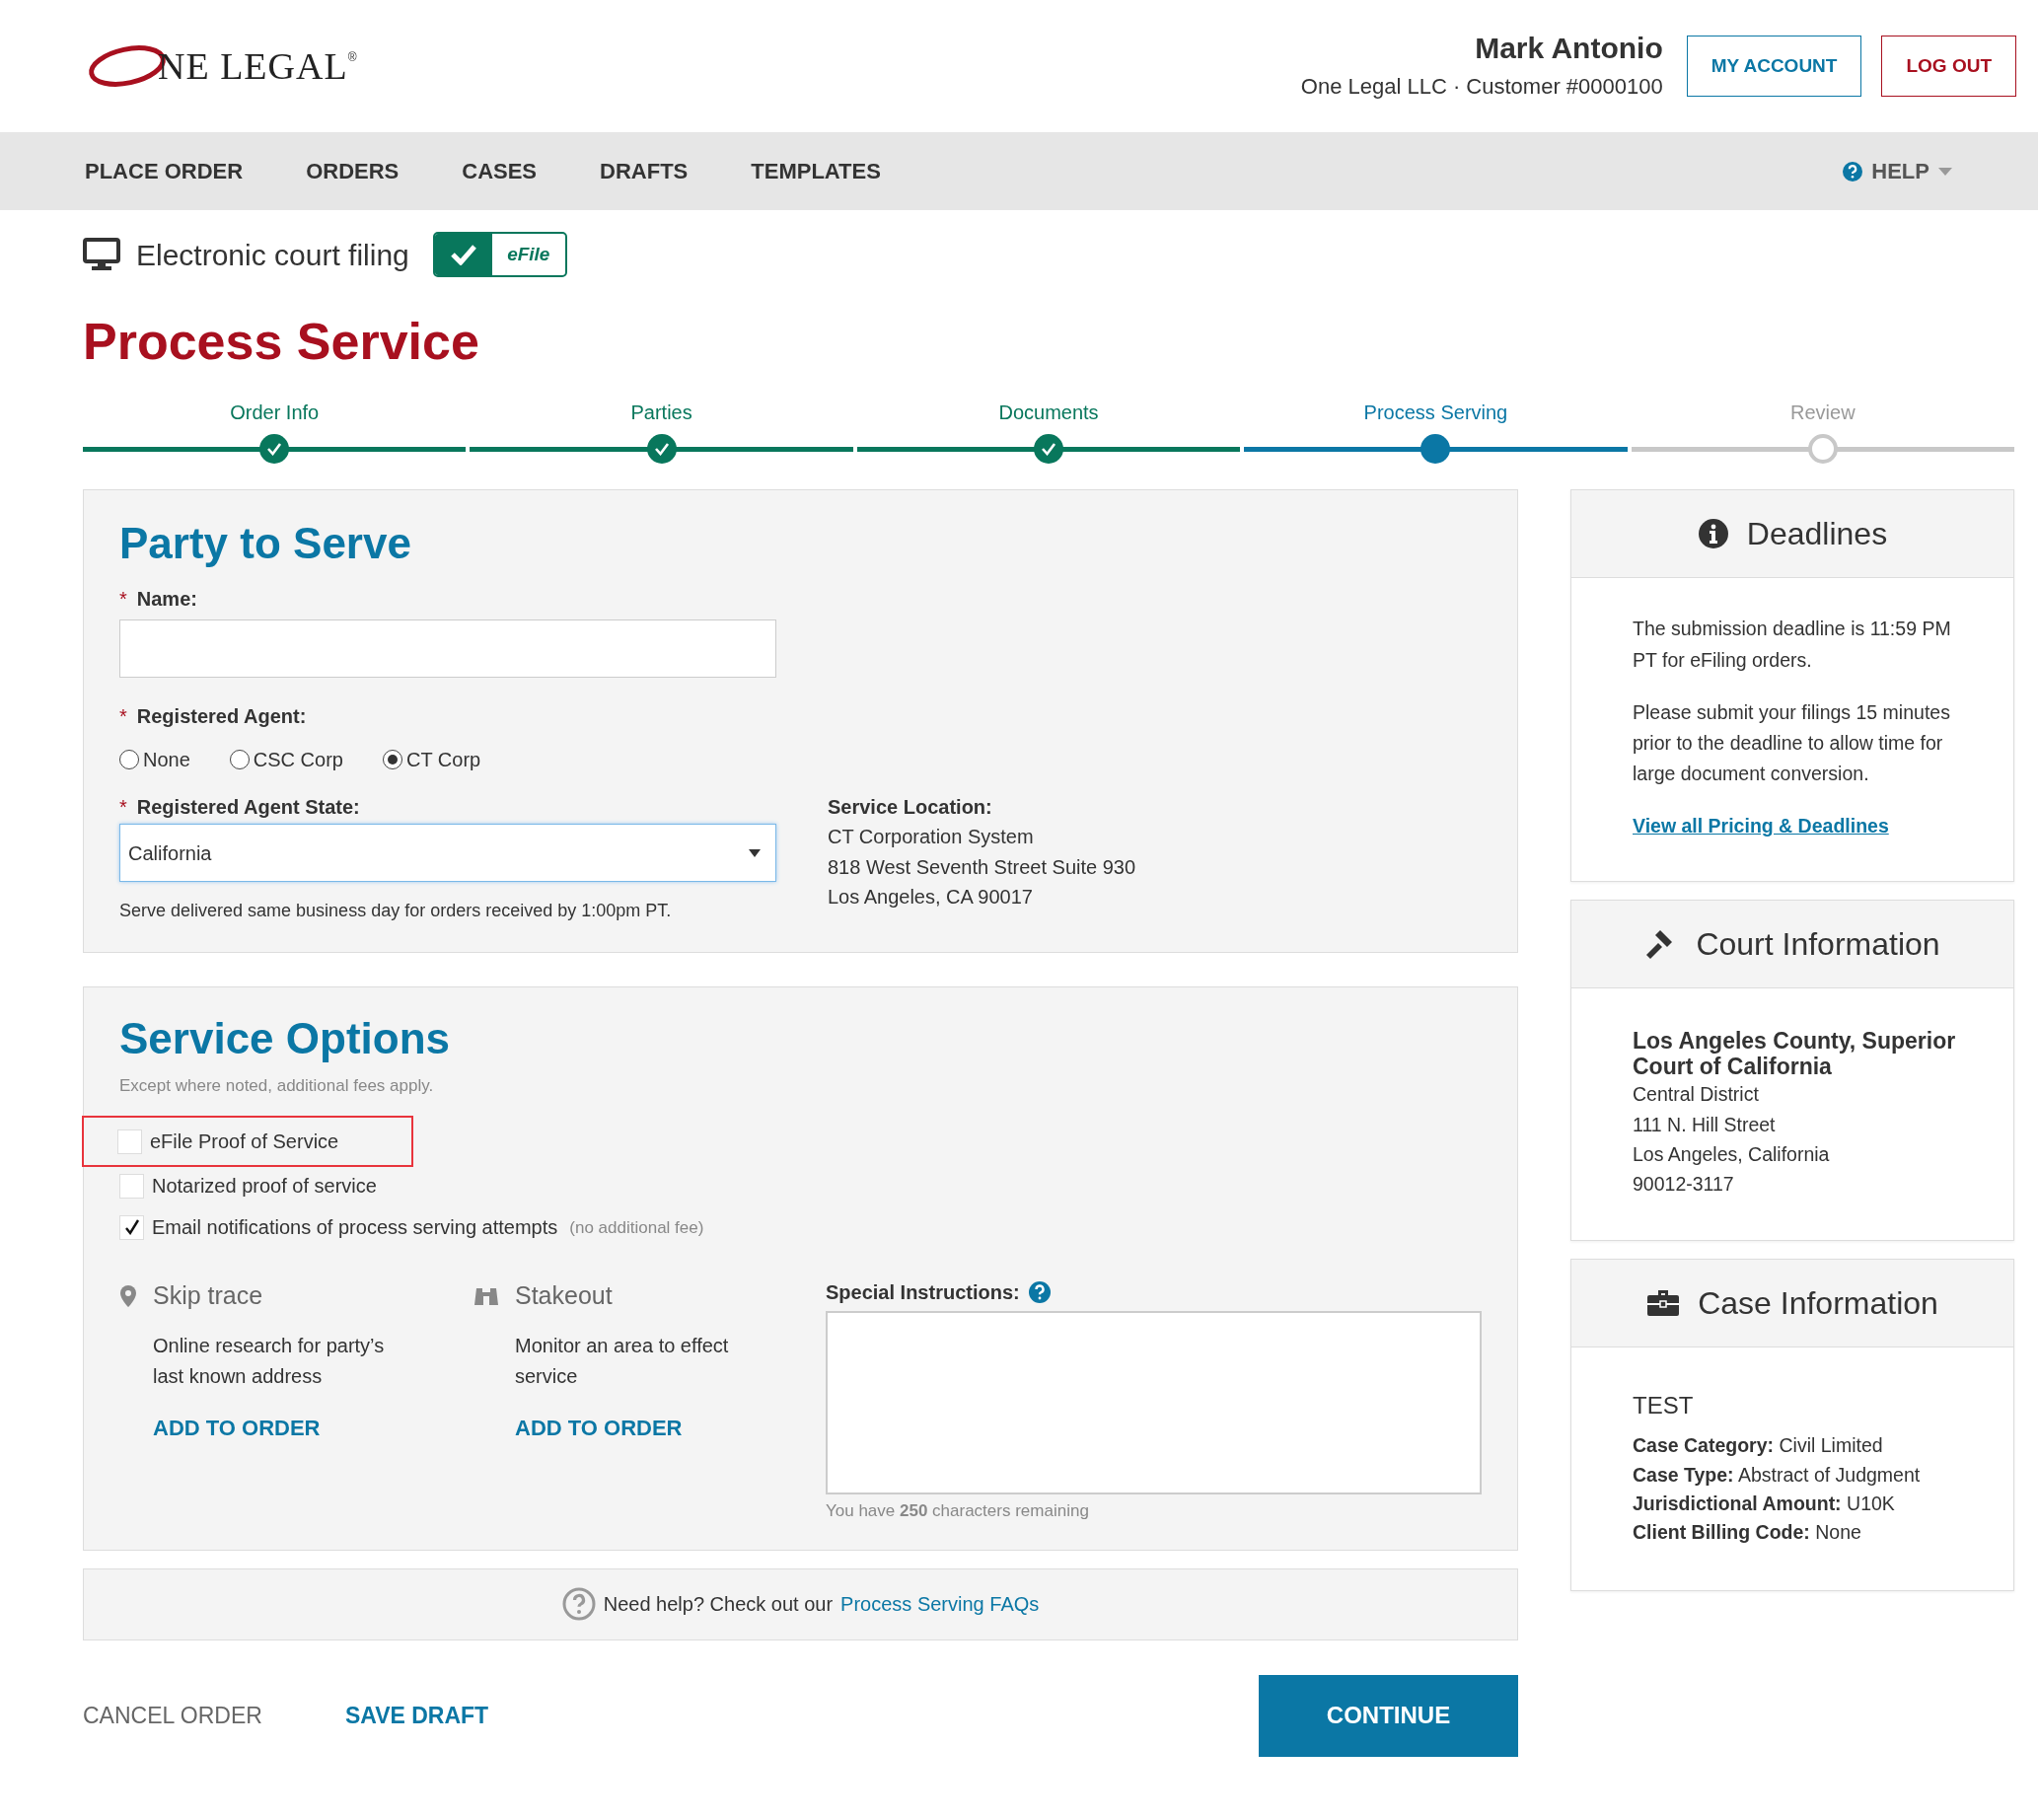 The image size is (2038, 1820). I want to click on address-line: CT Corporation System, so click(932, 837).